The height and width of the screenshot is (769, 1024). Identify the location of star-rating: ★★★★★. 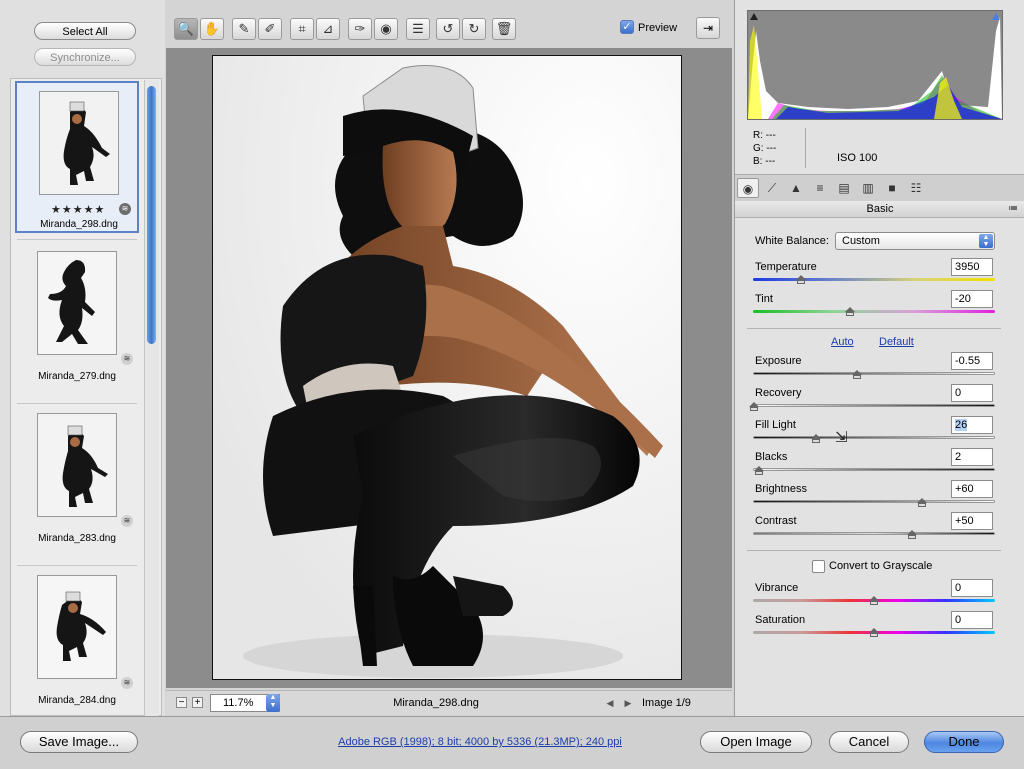
(78, 209).